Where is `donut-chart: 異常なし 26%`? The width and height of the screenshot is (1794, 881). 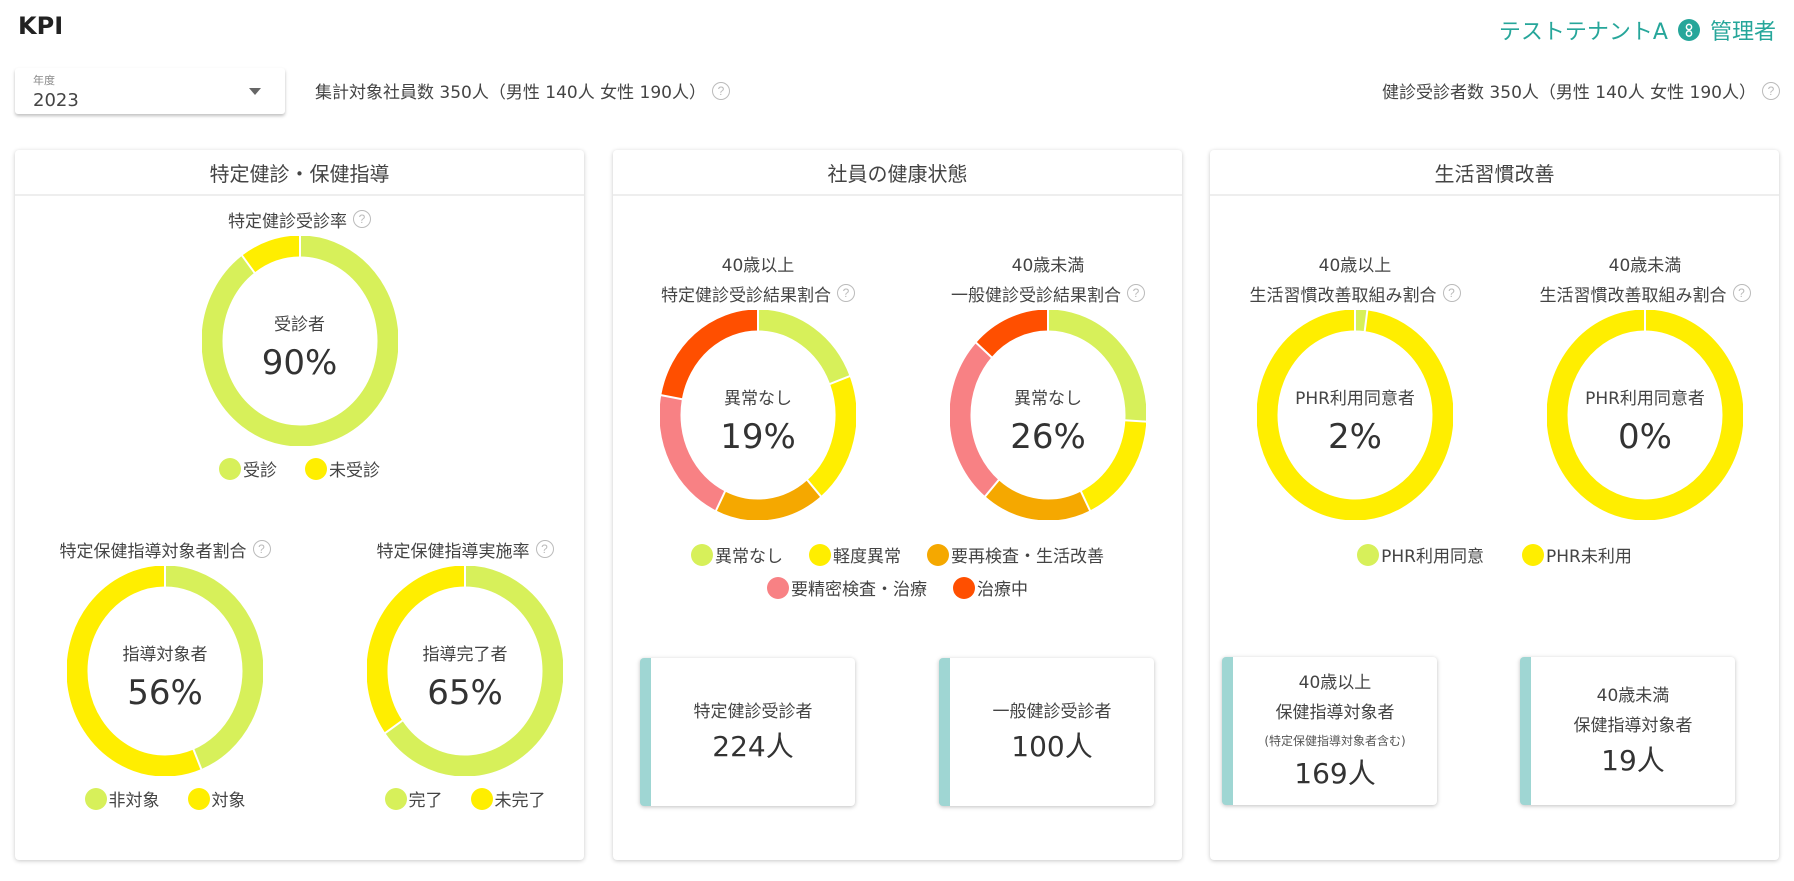
donut-chart: 異常なし 26% is located at coordinates (1048, 415).